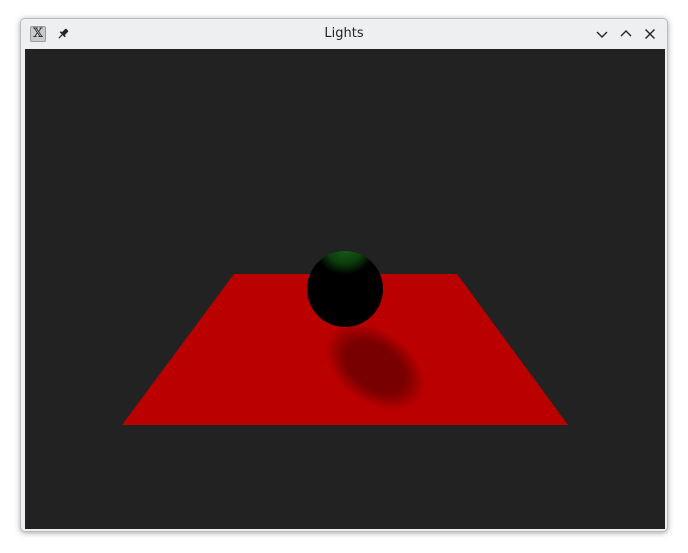 The height and width of the screenshot is (553, 688). I want to click on minimize-button, so click(602, 34).